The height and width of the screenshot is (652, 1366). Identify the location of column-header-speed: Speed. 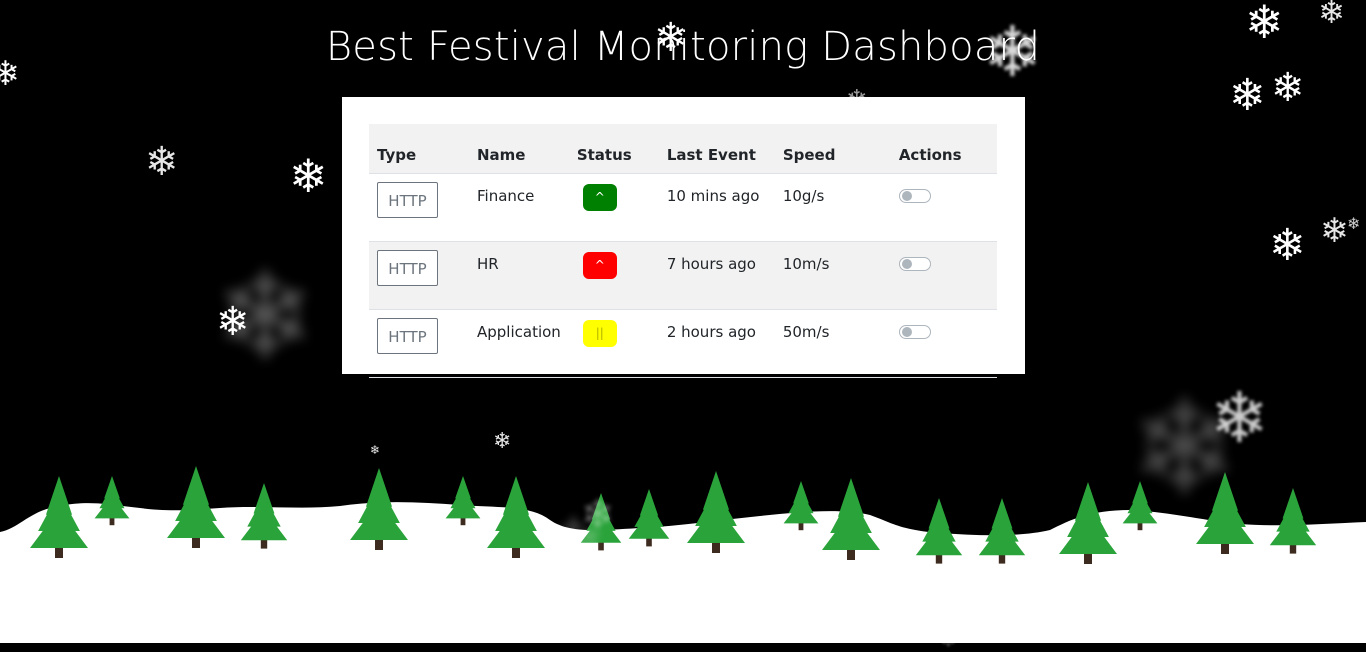
(832, 149).